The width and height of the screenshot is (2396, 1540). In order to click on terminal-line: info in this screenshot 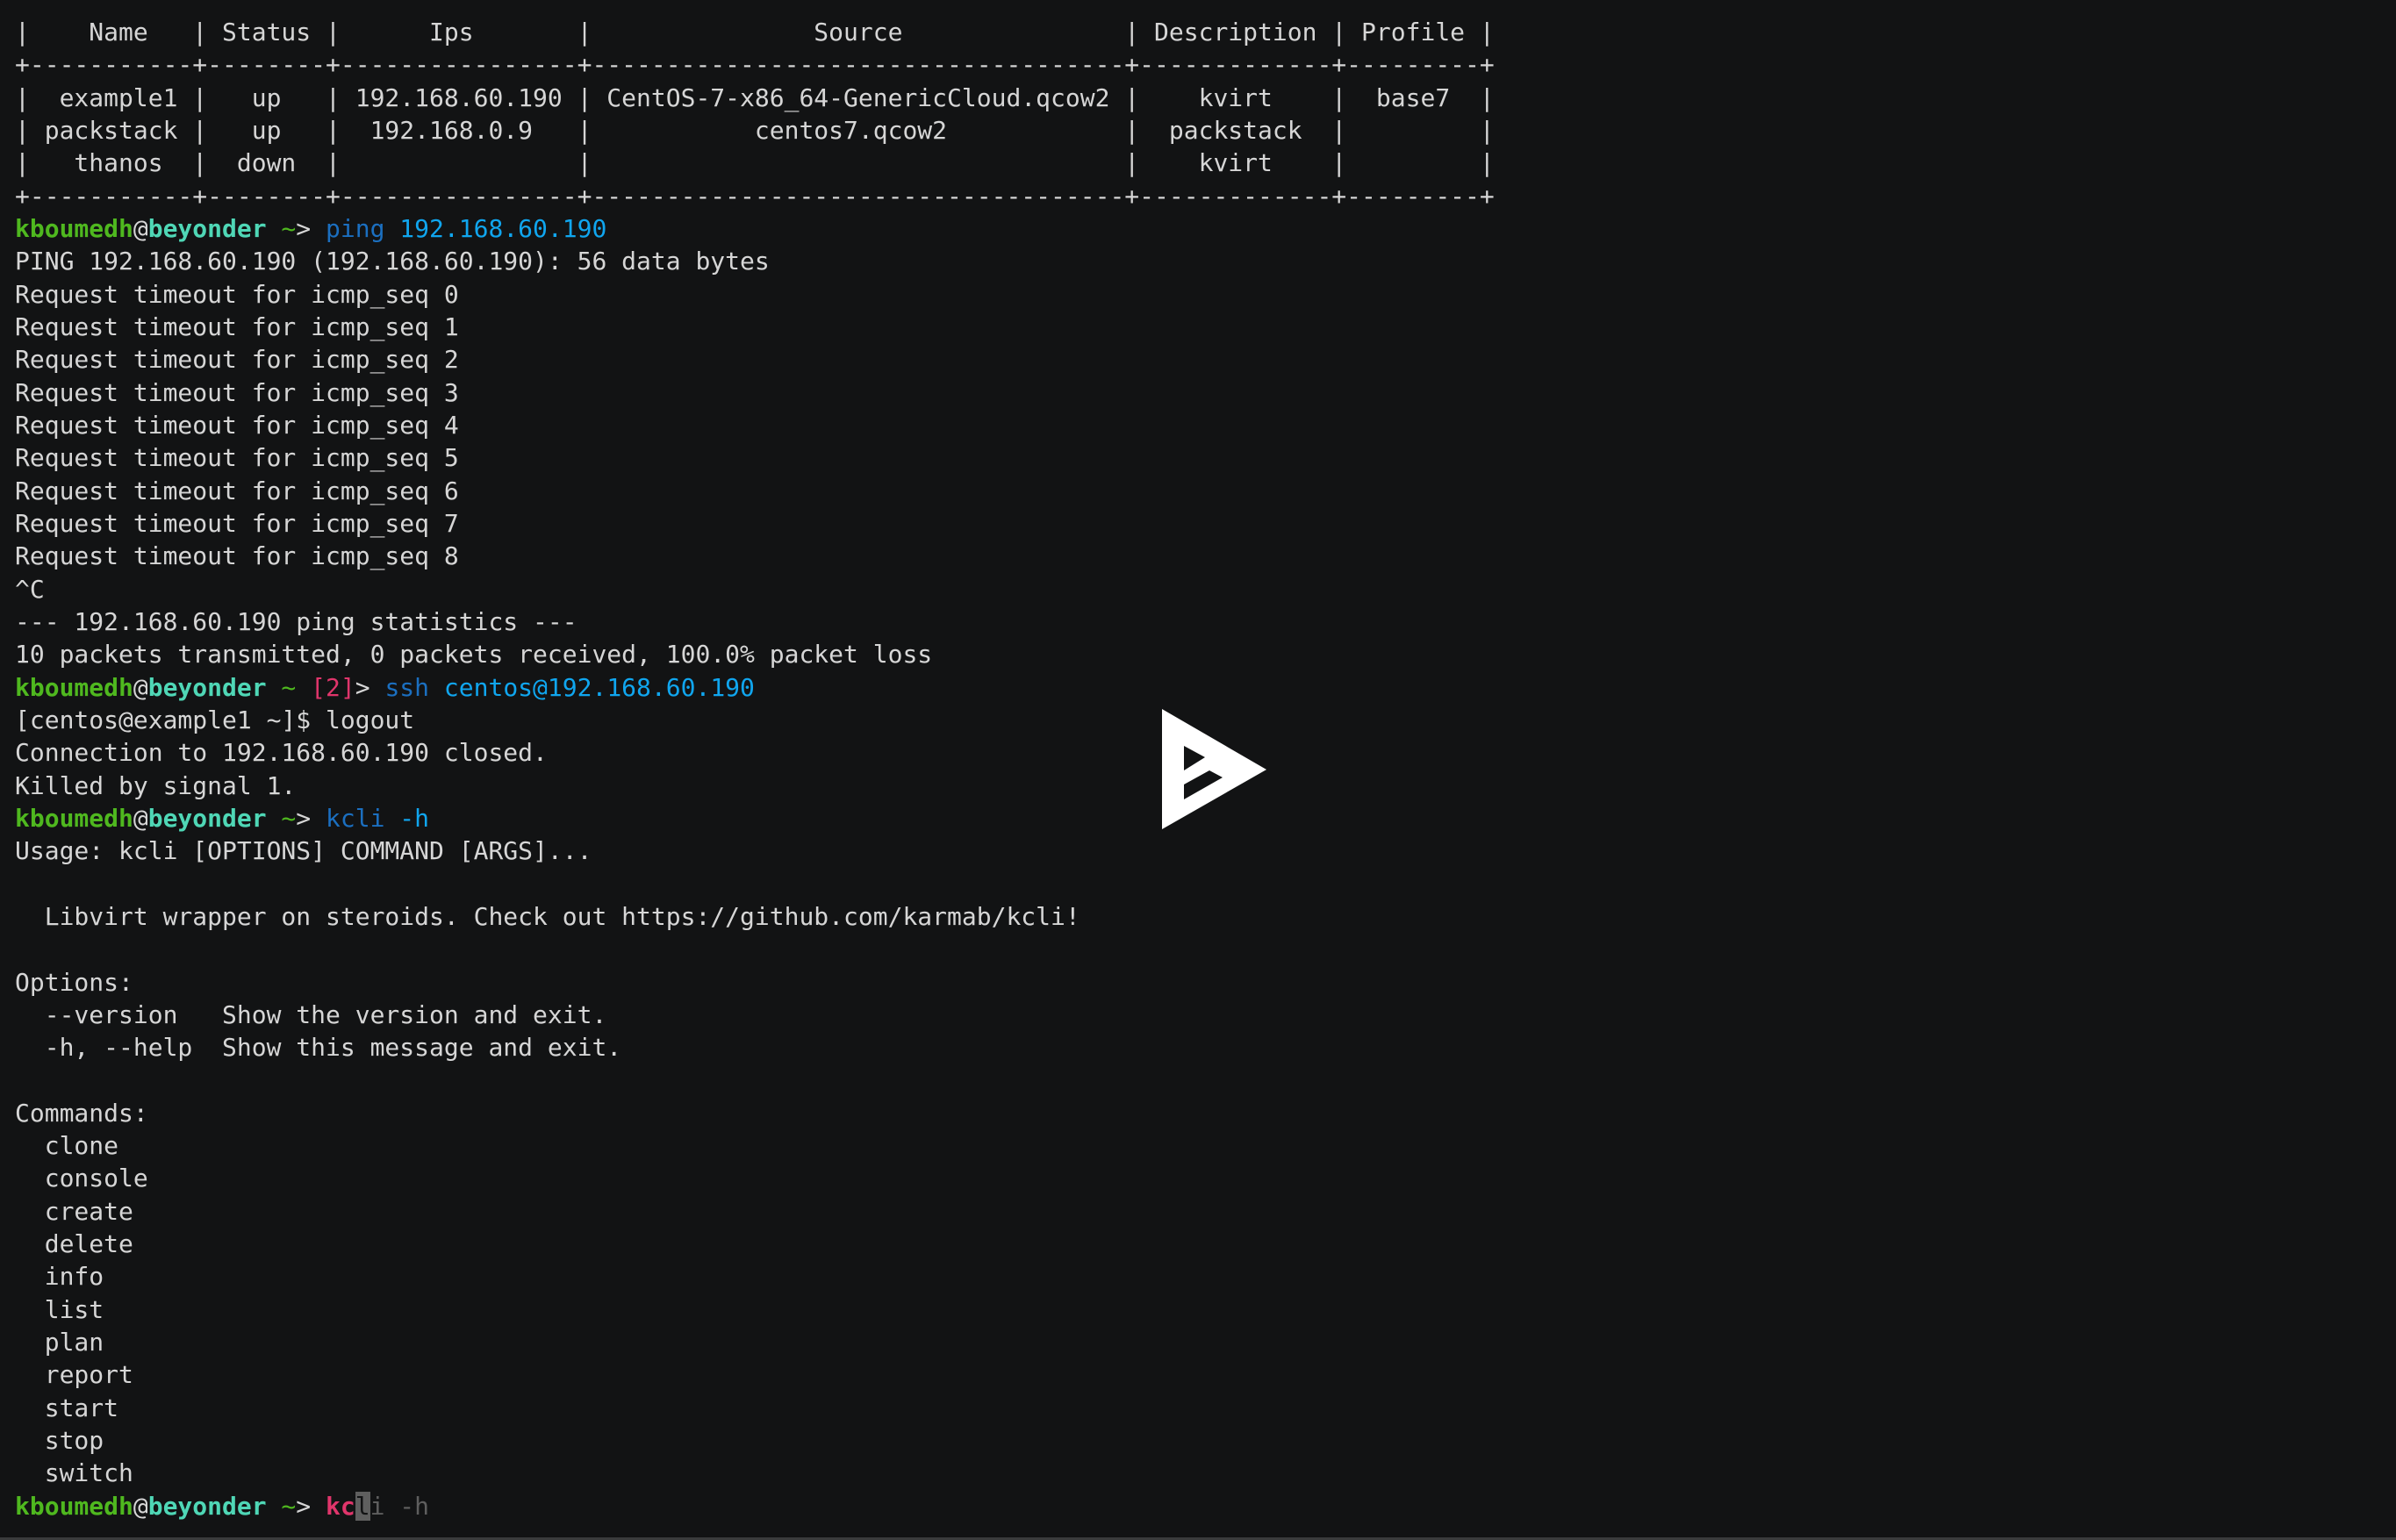, I will do `click(755, 1276)`.